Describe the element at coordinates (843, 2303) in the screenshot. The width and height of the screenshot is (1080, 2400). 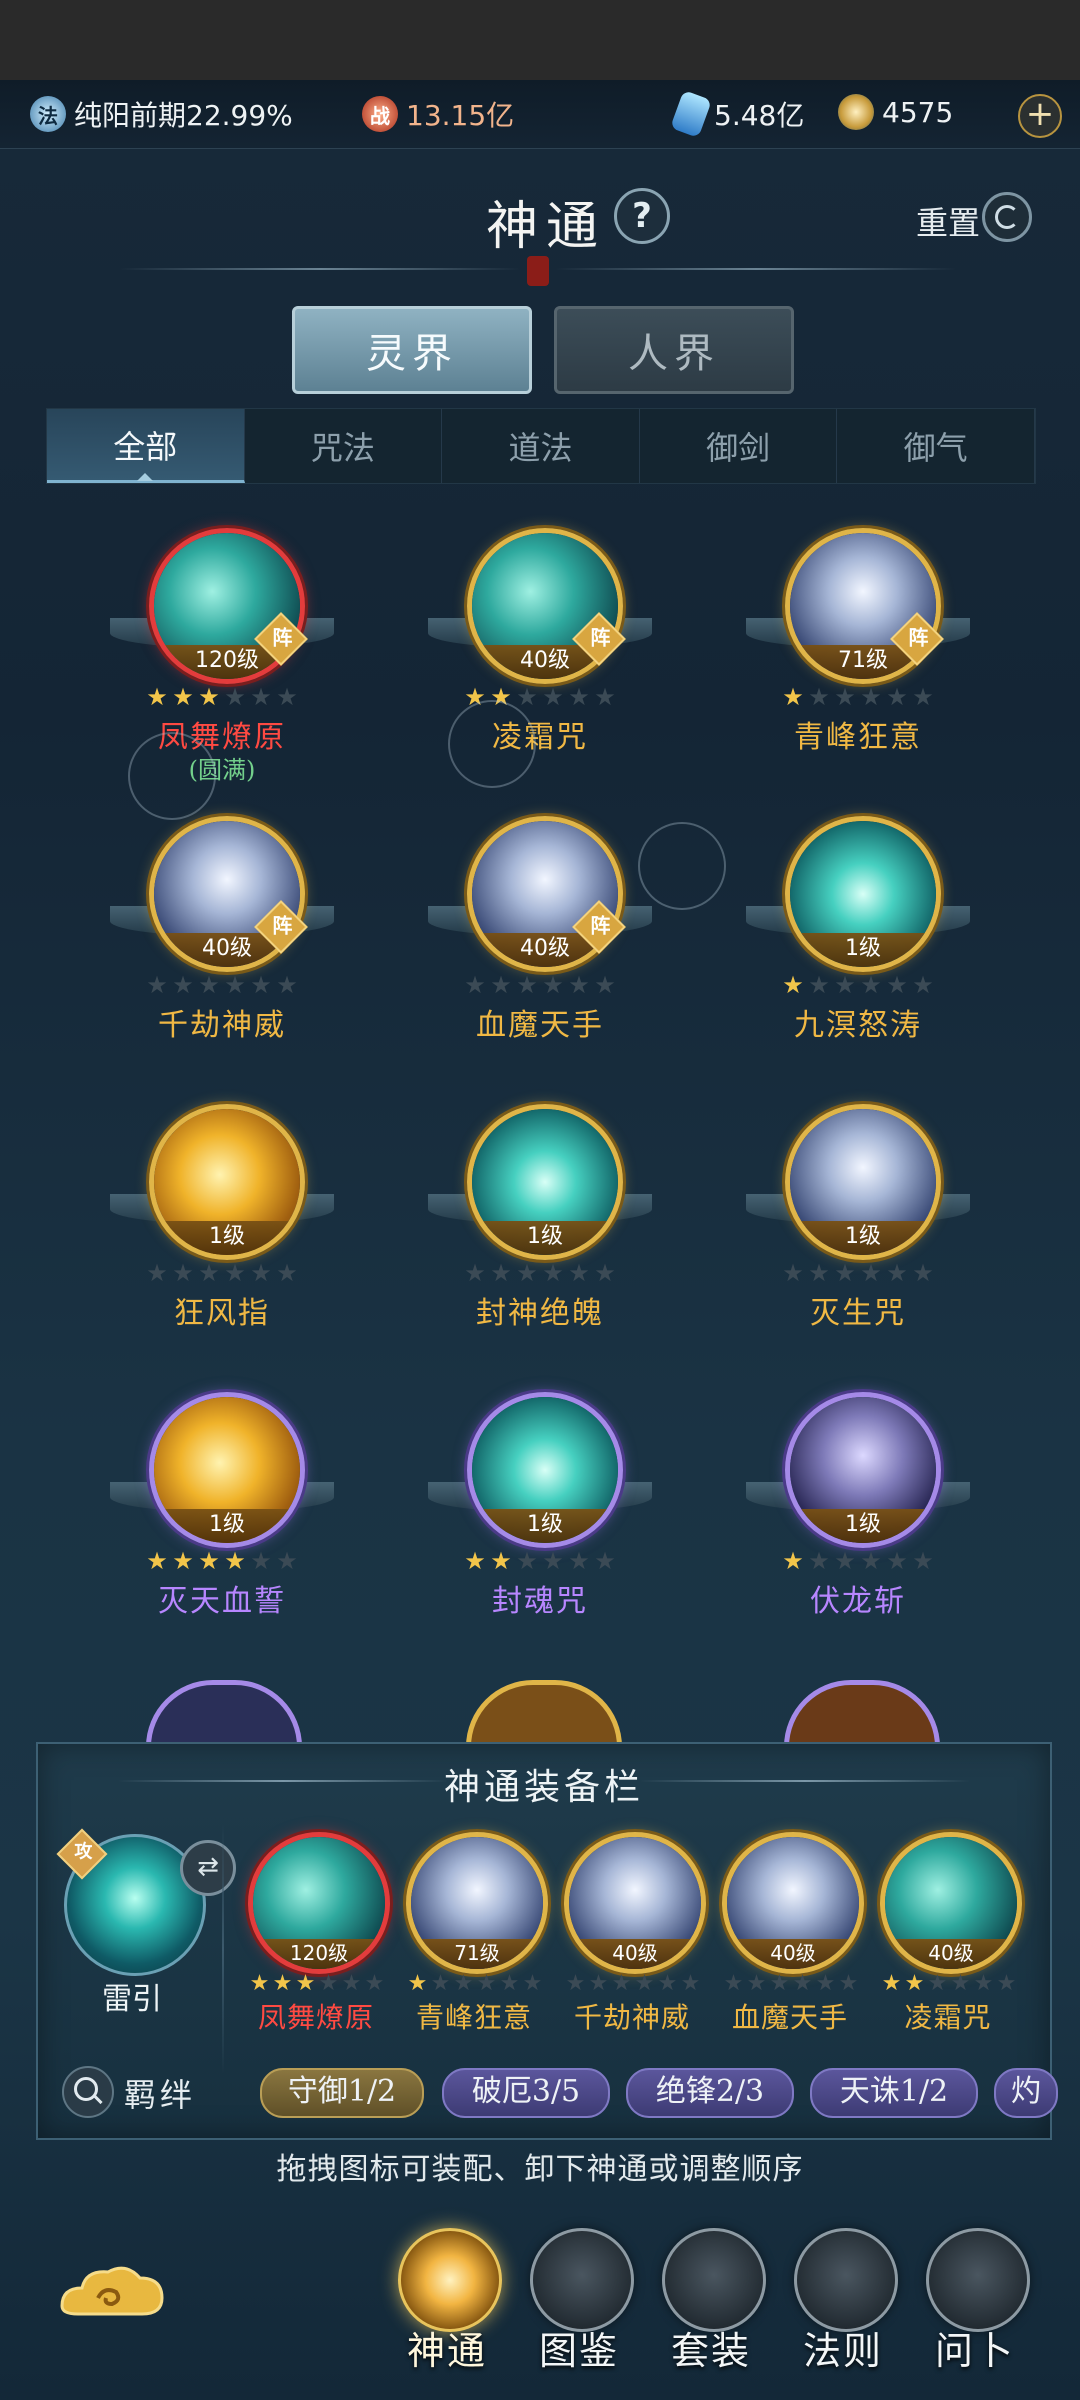
I see `nav-item: 法则` at that location.